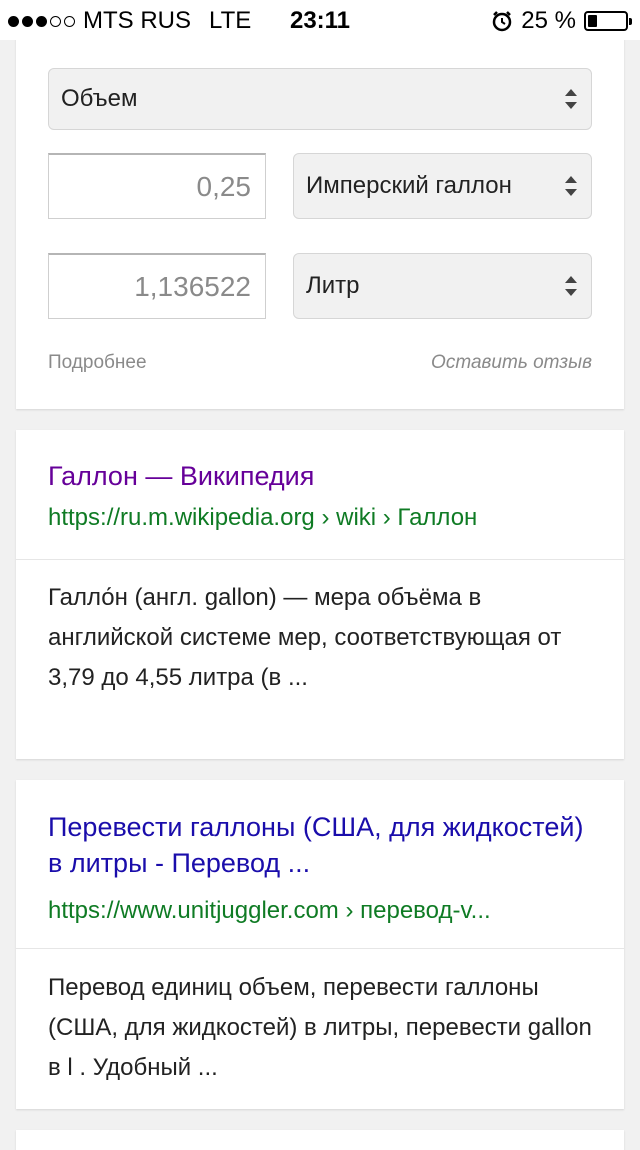 This screenshot has width=640, height=1150. I want to click on battery-icon, so click(608, 21).